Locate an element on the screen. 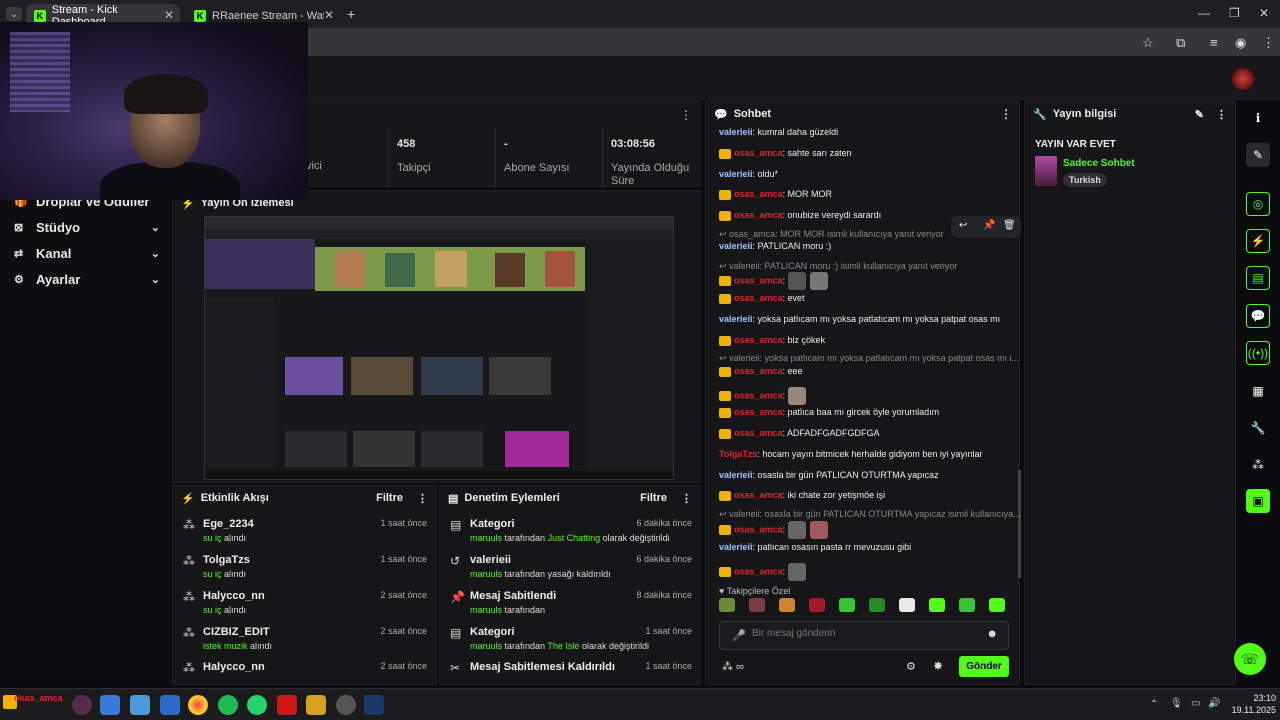 This screenshot has width=1280, height=720. badge-icon: ✸ is located at coordinates (938, 666).